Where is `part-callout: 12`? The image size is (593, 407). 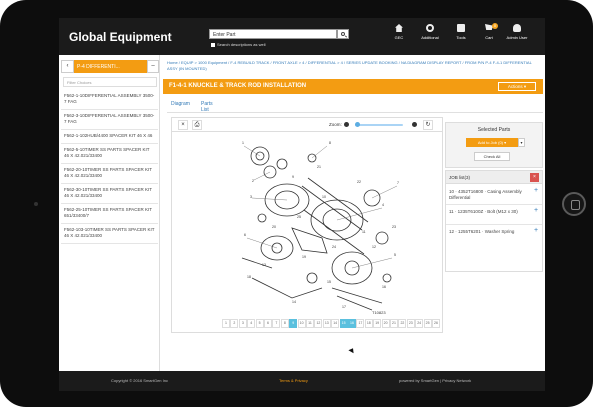
part-callout: 12 is located at coordinates (374, 247).